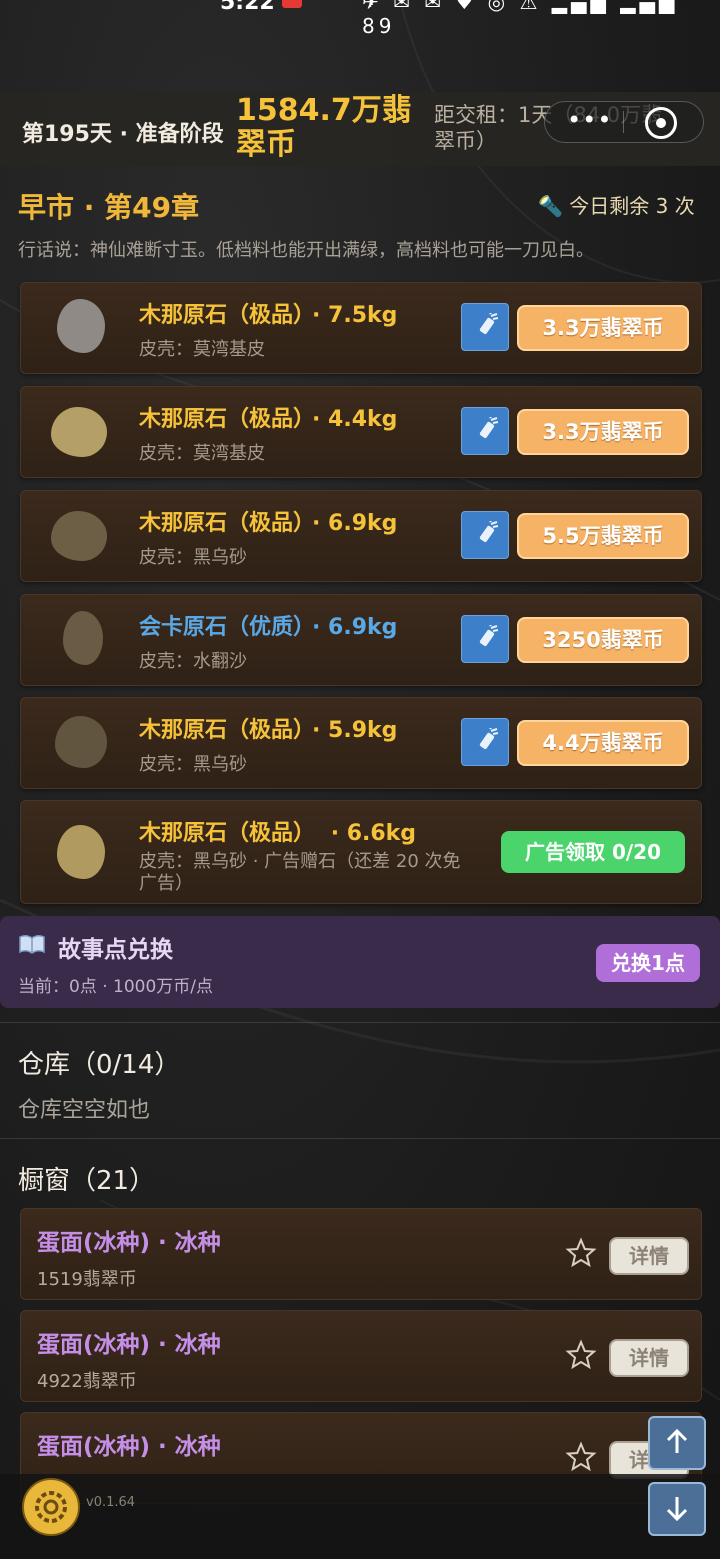 This screenshot has width=720, height=1559. What do you see at coordinates (648, 963) in the screenshot?
I see `exchange-button: 兑换1点` at bounding box center [648, 963].